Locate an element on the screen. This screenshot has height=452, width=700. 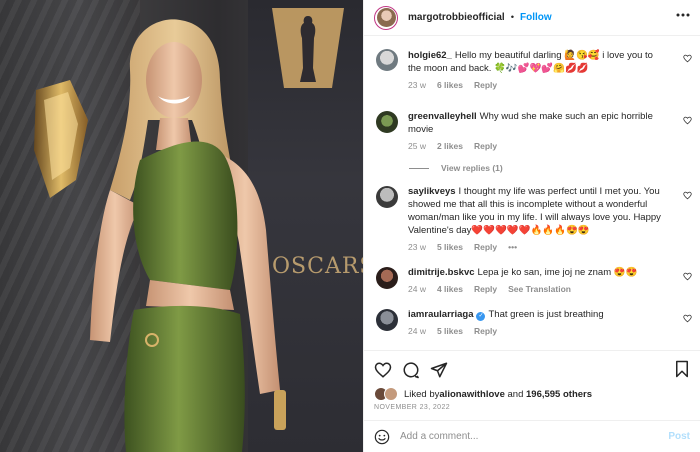
see-translation-button: See Translation is located at coordinates (539, 289).